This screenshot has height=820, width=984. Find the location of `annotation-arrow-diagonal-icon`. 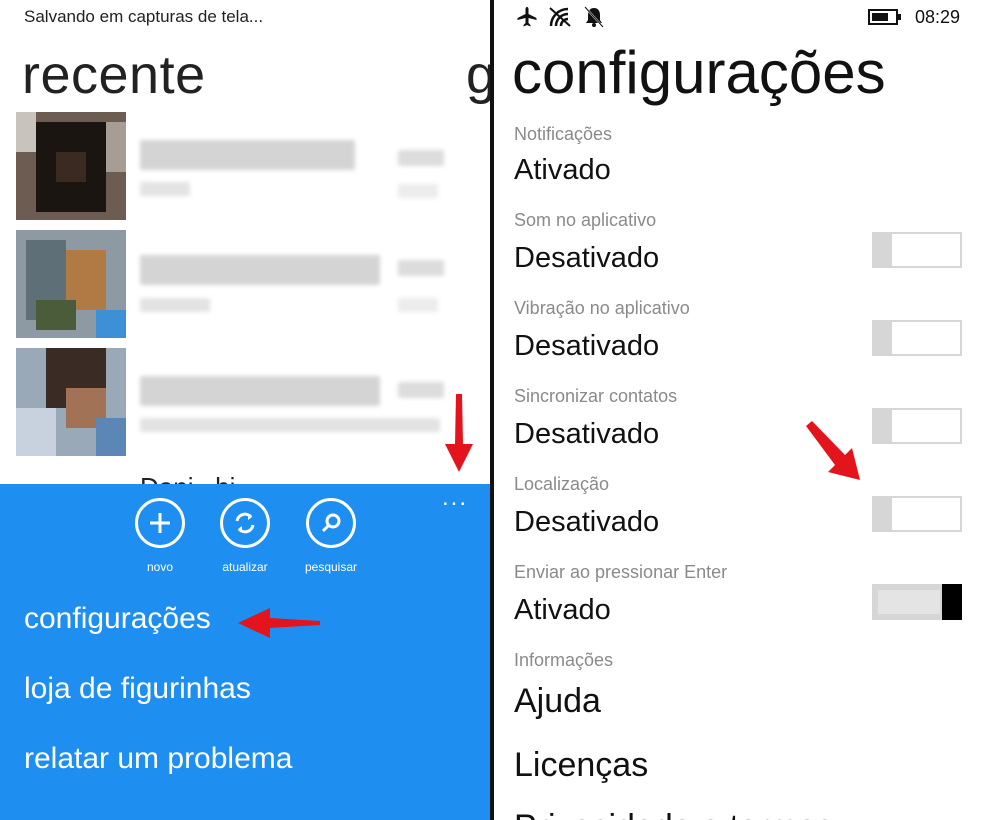

annotation-arrow-diagonal-icon is located at coordinates (833, 450).